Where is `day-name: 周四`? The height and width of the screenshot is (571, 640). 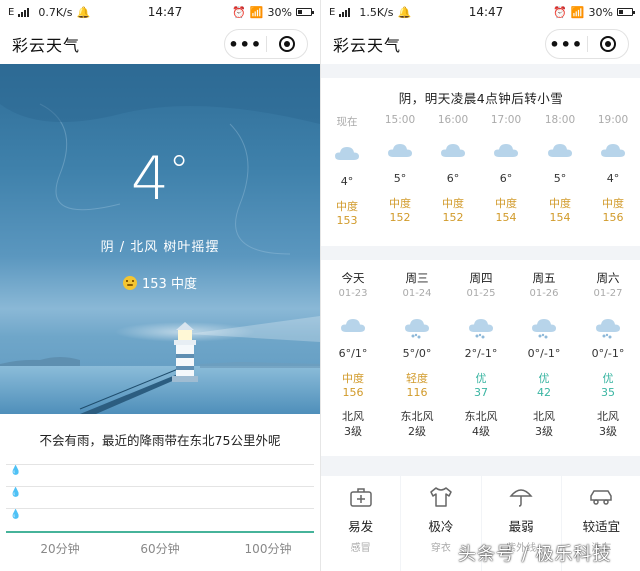 day-name: 周四 is located at coordinates (481, 278).